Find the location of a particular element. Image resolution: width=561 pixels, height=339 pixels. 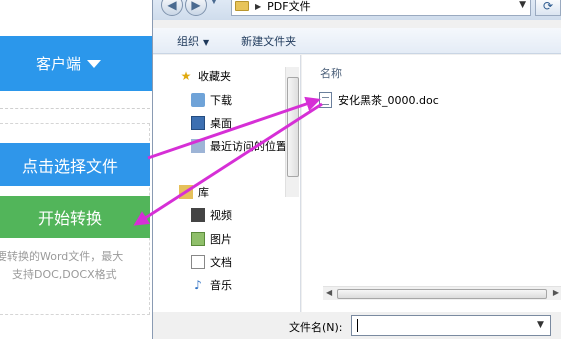

nav-item-pictures: 图片 is located at coordinates (211, 239).